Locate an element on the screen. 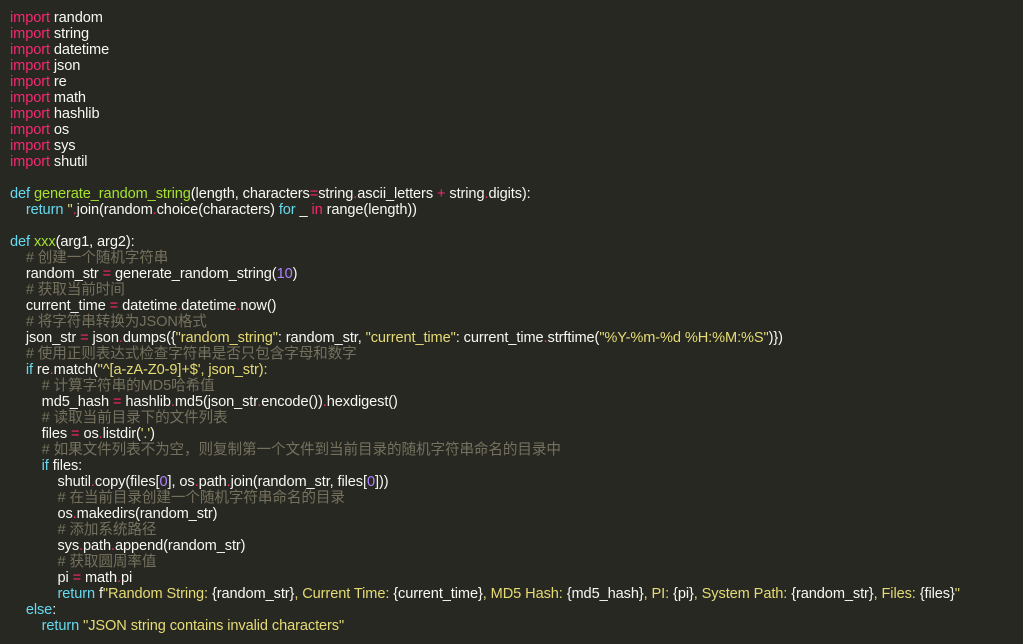 This screenshot has width=1023, height=644. code-line: # 计算字符串的MD5哈希值 is located at coordinates (516, 386).